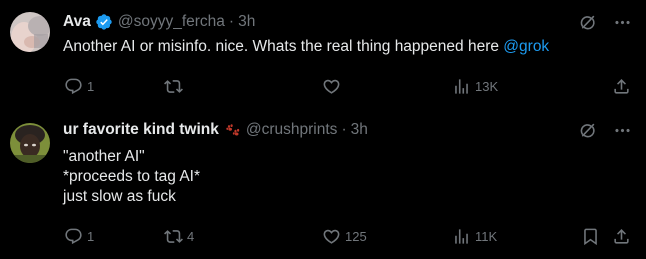 The height and width of the screenshot is (259, 646). What do you see at coordinates (486, 236) in the screenshot?
I see `views-count: 11K` at bounding box center [486, 236].